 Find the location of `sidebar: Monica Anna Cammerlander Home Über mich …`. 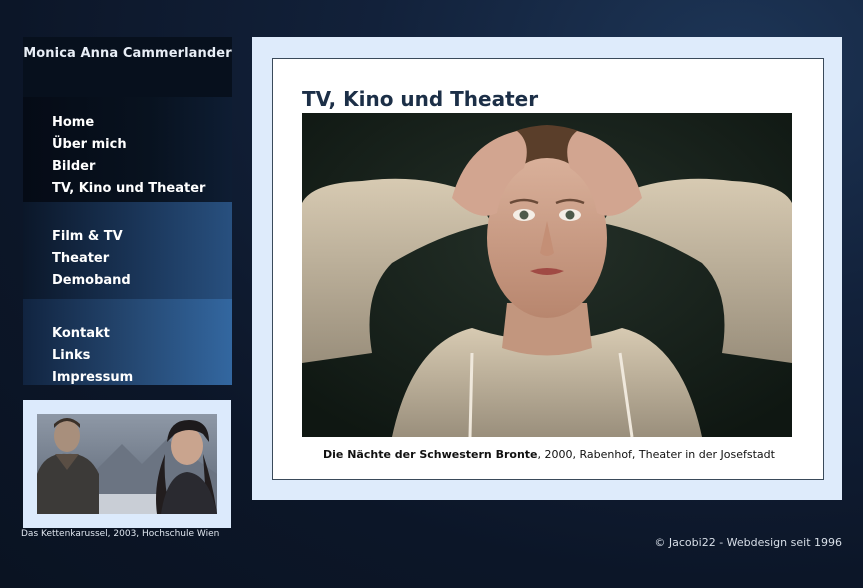

sidebar: Monica Anna Cammerlander Home Über mich … is located at coordinates (127, 211).